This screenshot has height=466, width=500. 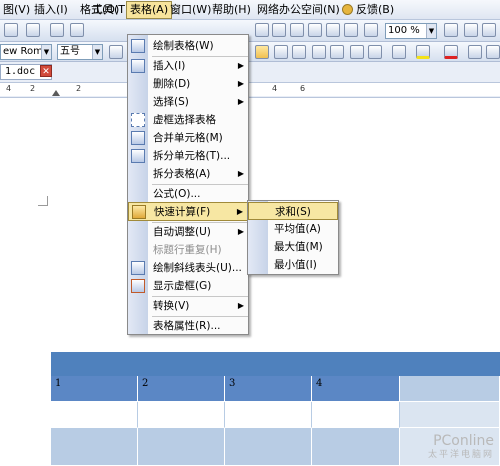 What do you see at coordinates (262, 52) in the screenshot?
I see `justify-icon` at bounding box center [262, 52].